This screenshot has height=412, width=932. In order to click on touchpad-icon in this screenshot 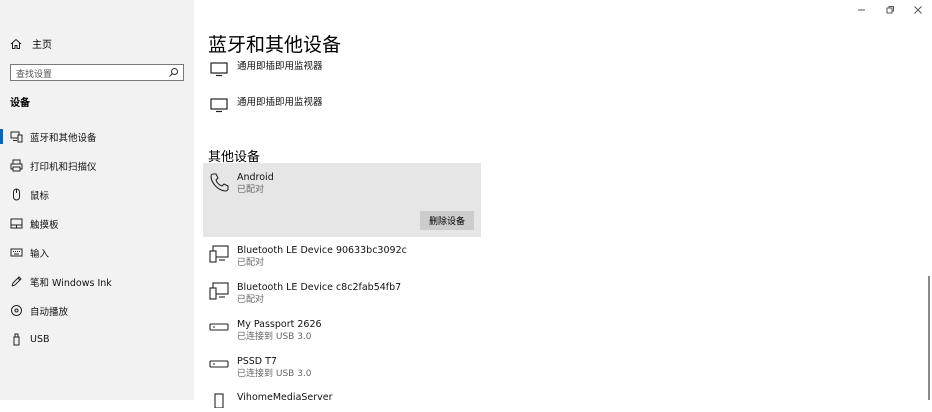, I will do `click(16, 224)`.